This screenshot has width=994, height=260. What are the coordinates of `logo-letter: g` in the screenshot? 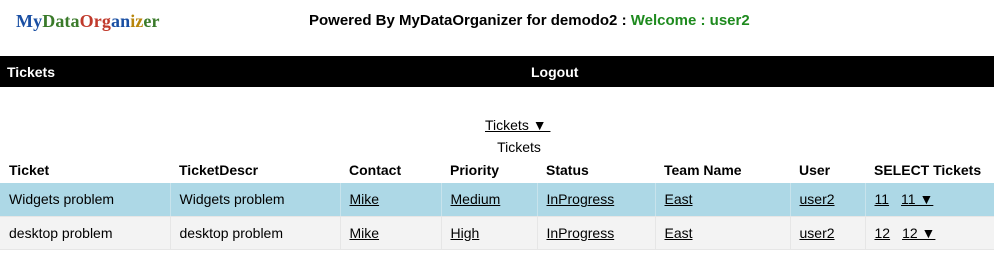 It's located at (106, 21).